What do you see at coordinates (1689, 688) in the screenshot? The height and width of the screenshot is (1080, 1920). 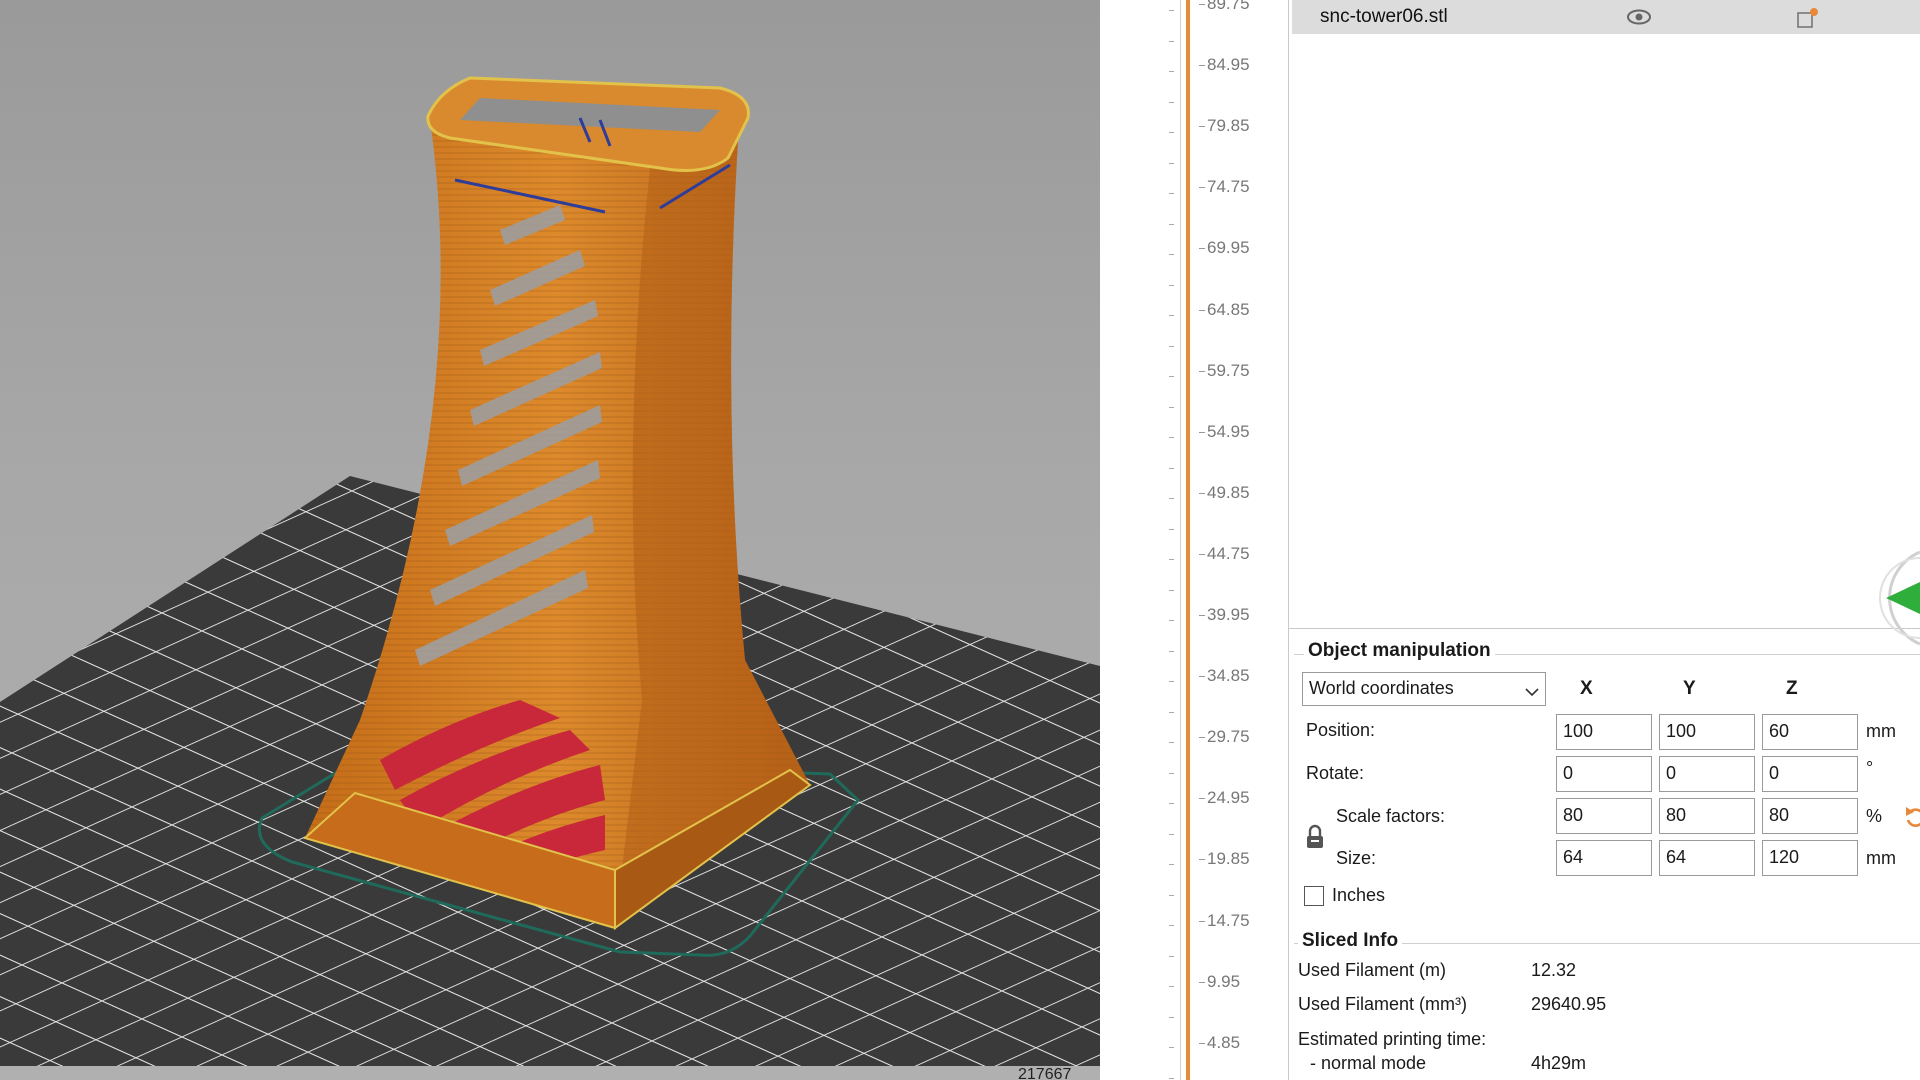 I see `axis-y-header: Y` at bounding box center [1689, 688].